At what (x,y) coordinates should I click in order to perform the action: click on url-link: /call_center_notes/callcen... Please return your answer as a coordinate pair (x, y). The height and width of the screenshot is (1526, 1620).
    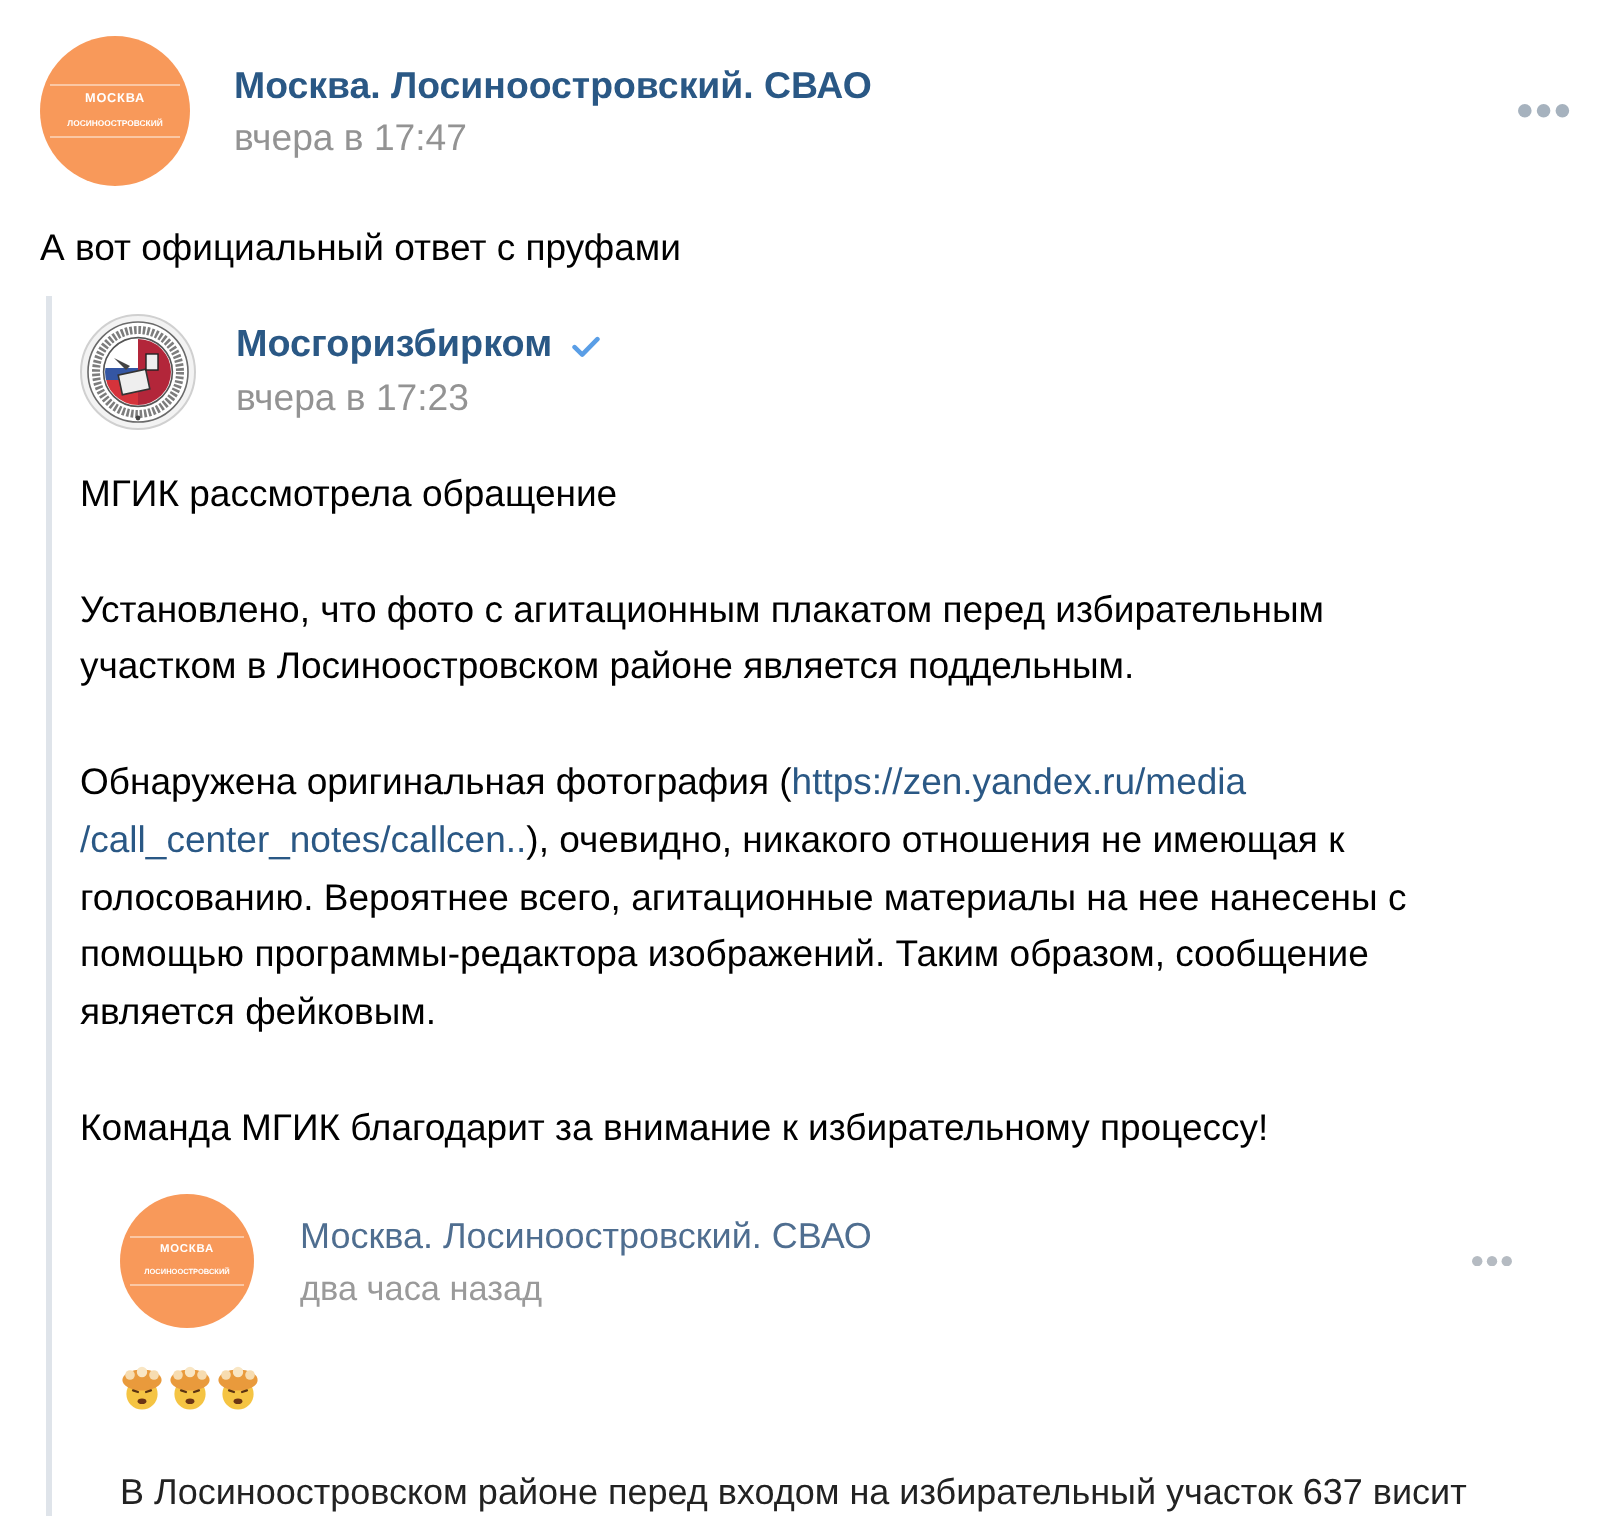
    Looking at the image, I should click on (303, 838).